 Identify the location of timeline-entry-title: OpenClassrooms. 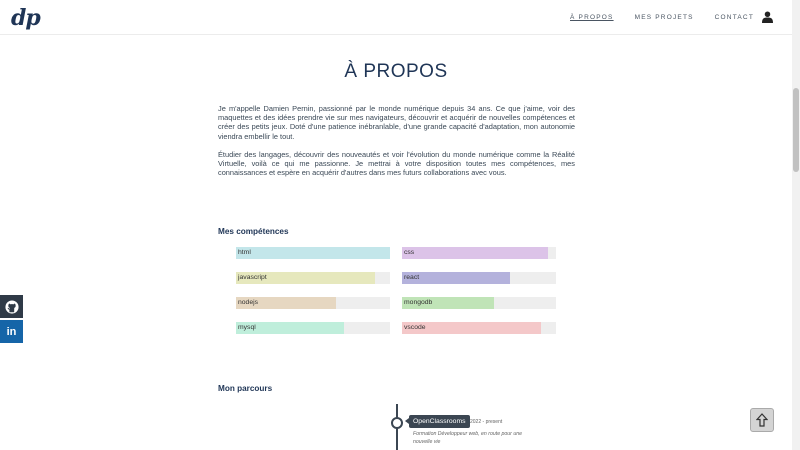
(437, 421).